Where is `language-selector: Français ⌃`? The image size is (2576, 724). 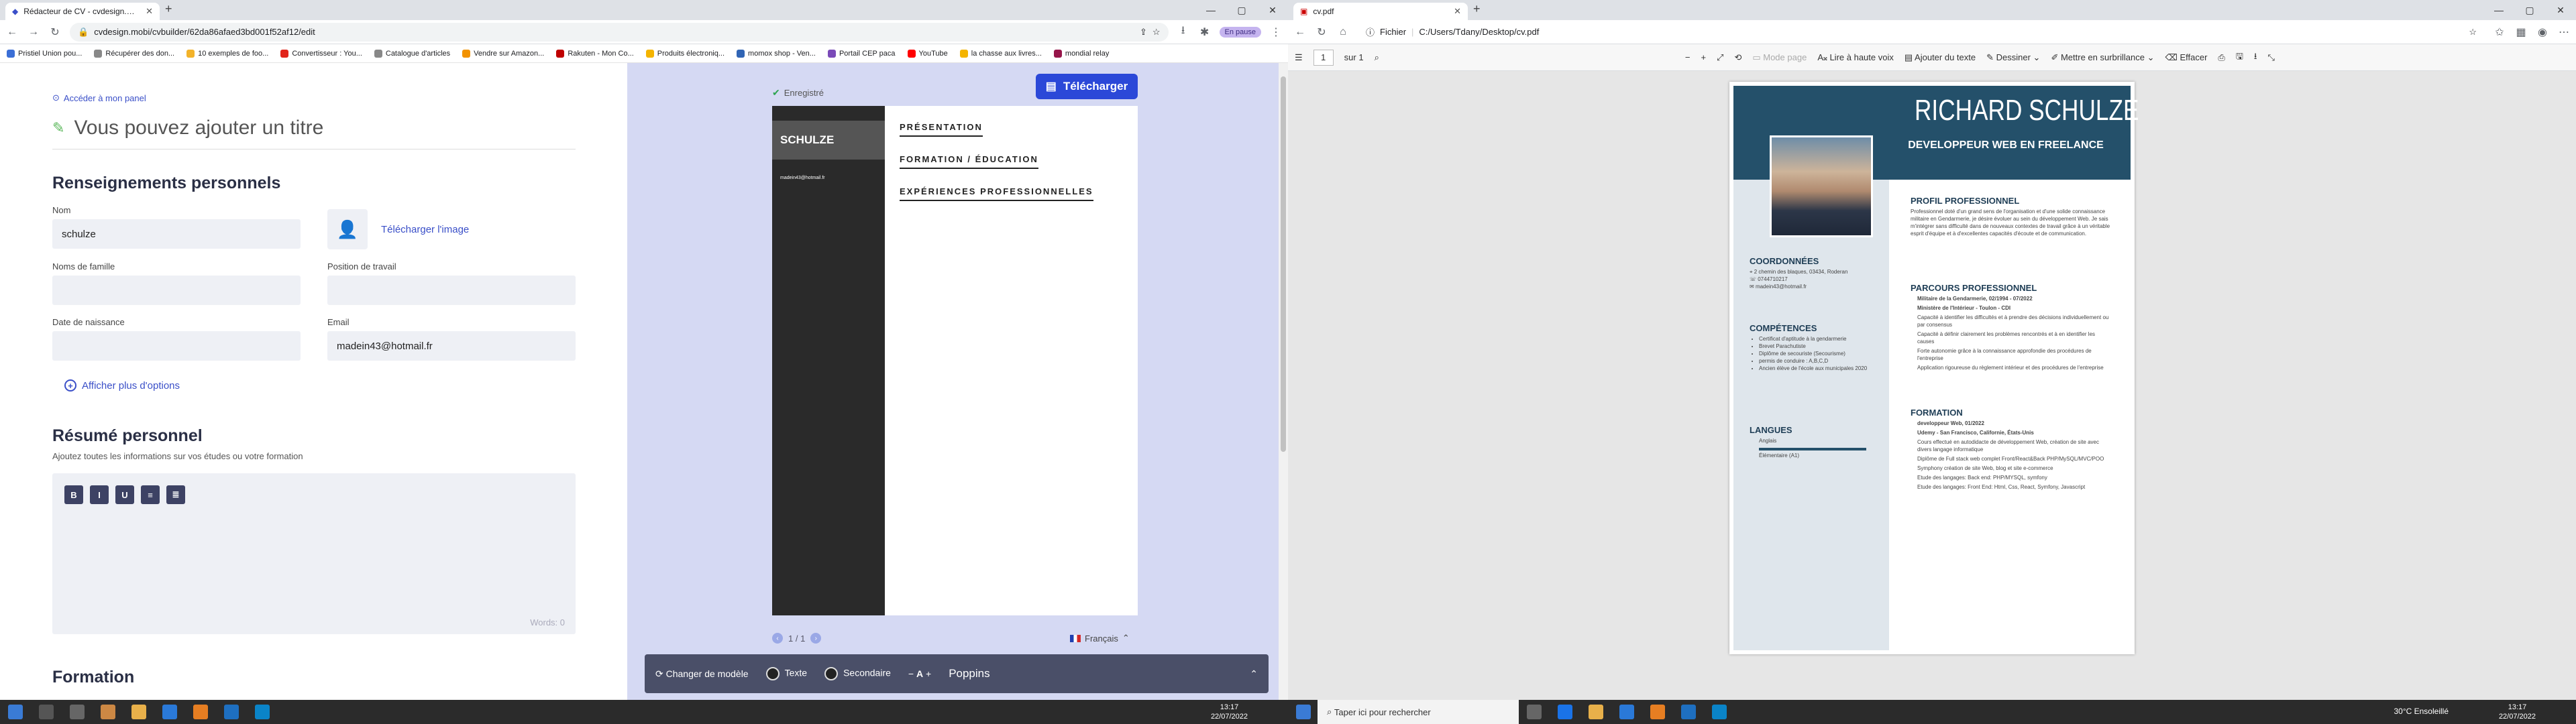 language-selector: Français ⌃ is located at coordinates (1100, 638).